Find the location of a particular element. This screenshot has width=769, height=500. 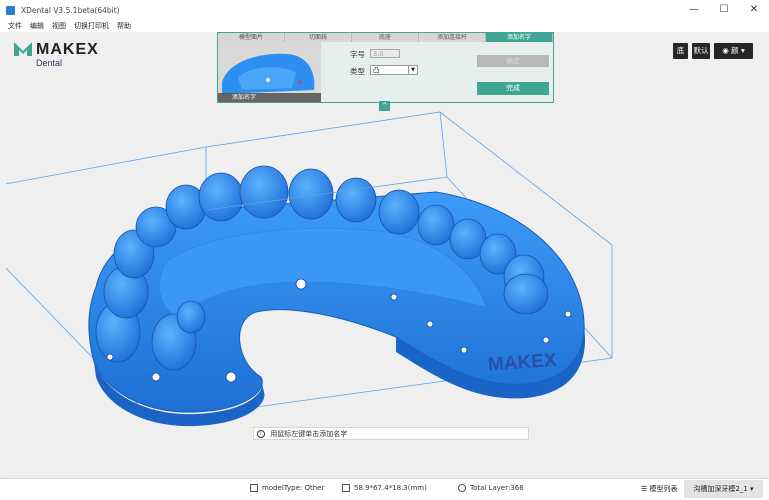

model-list-tab: ☰ 模型列表 is located at coordinates (659, 489).